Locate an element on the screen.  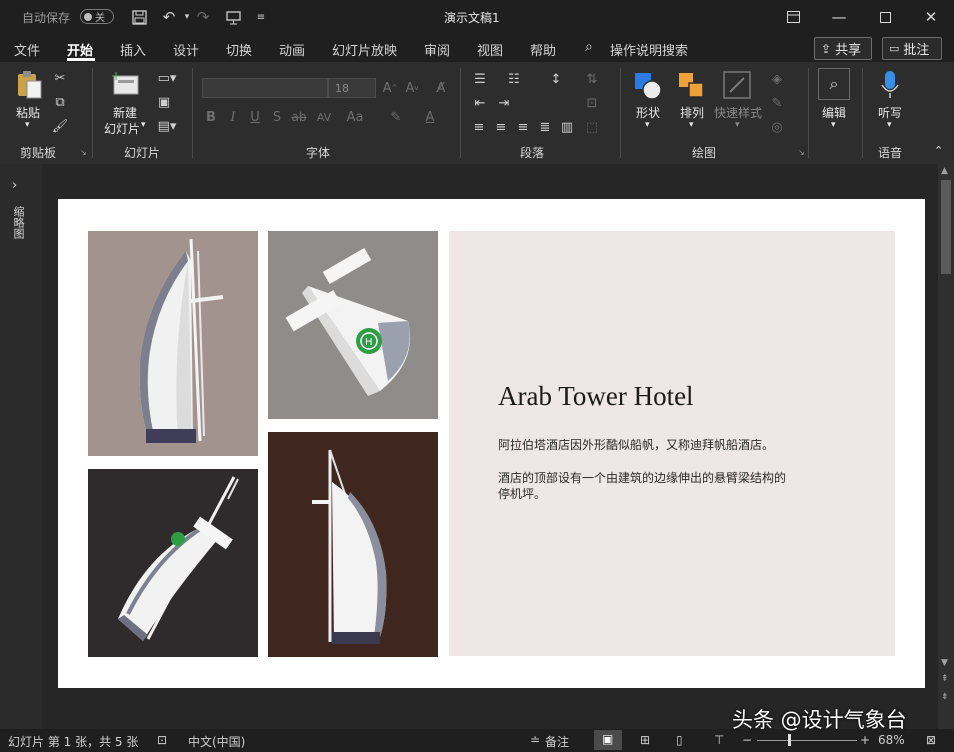
scroll-down-icon: ▼ is located at coordinates (944, 663).